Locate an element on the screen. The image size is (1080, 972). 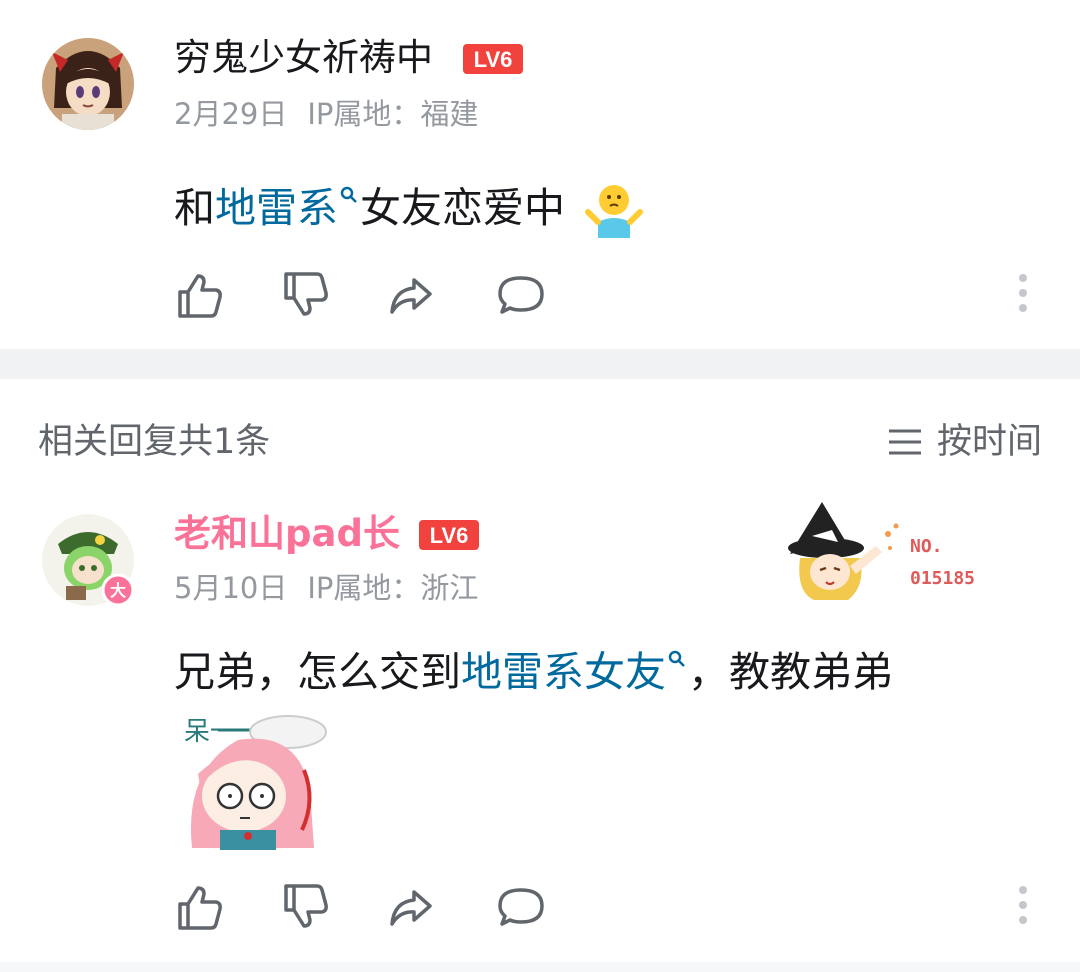
search-keyword-link: 地雷系女友 is located at coordinates (574, 672).